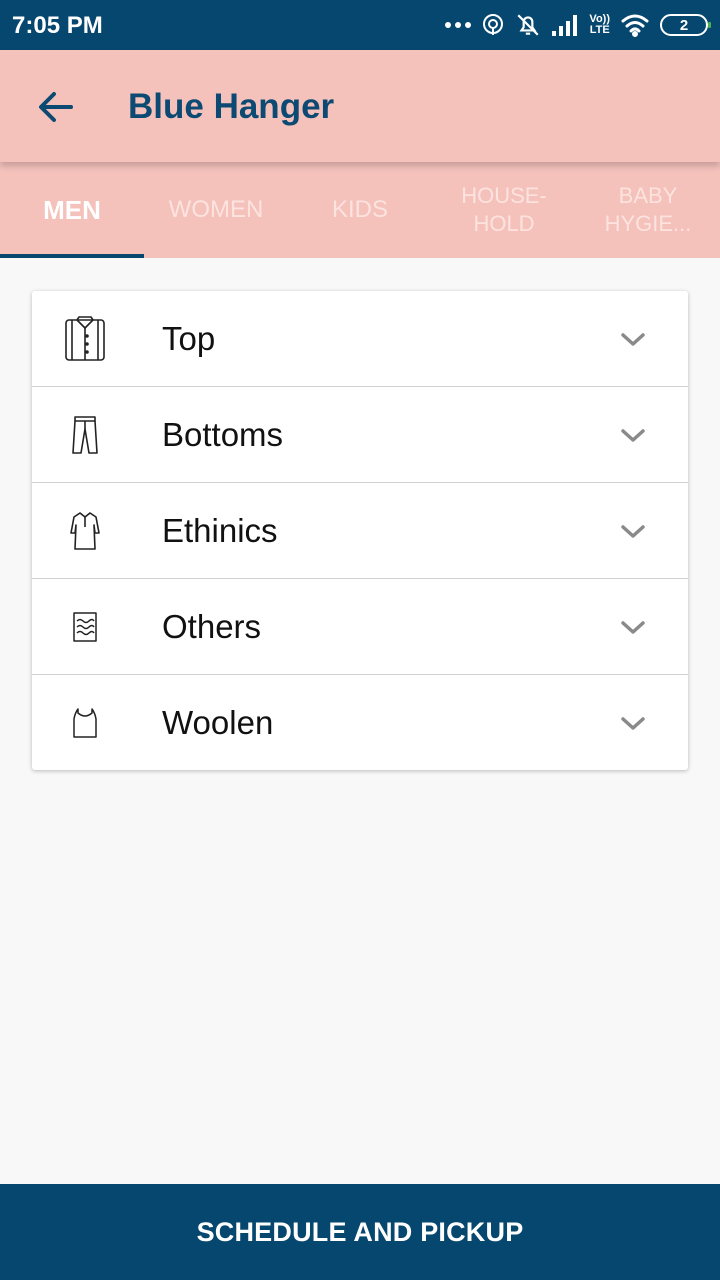 The height and width of the screenshot is (1280, 720). What do you see at coordinates (493, 24) in the screenshot?
I see `hotspot-icon` at bounding box center [493, 24].